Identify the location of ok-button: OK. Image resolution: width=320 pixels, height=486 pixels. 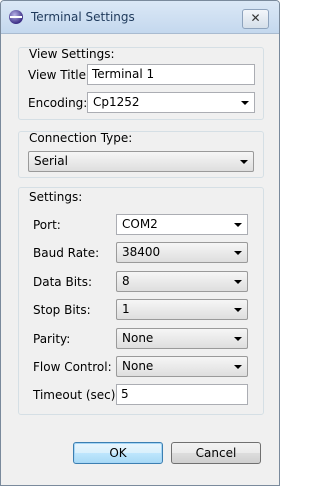
(118, 453).